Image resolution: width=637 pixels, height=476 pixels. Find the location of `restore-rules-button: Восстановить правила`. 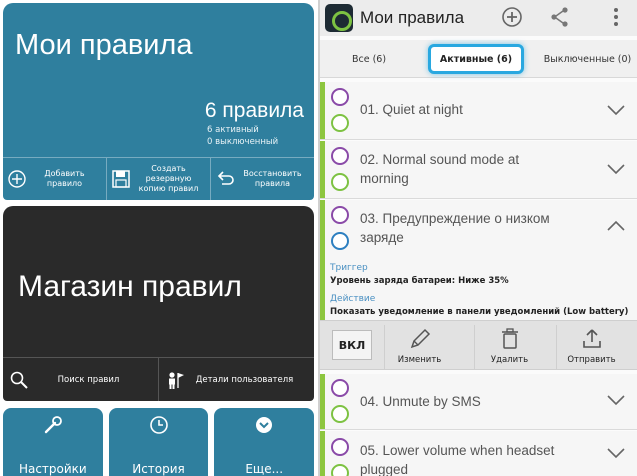

restore-rules-button: Восстановить правила is located at coordinates (262, 179).